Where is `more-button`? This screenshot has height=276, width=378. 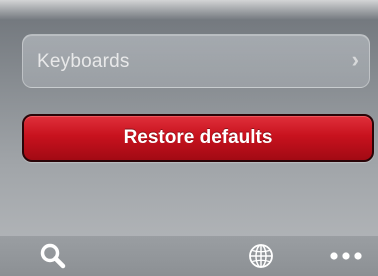
more-button is located at coordinates (346, 256).